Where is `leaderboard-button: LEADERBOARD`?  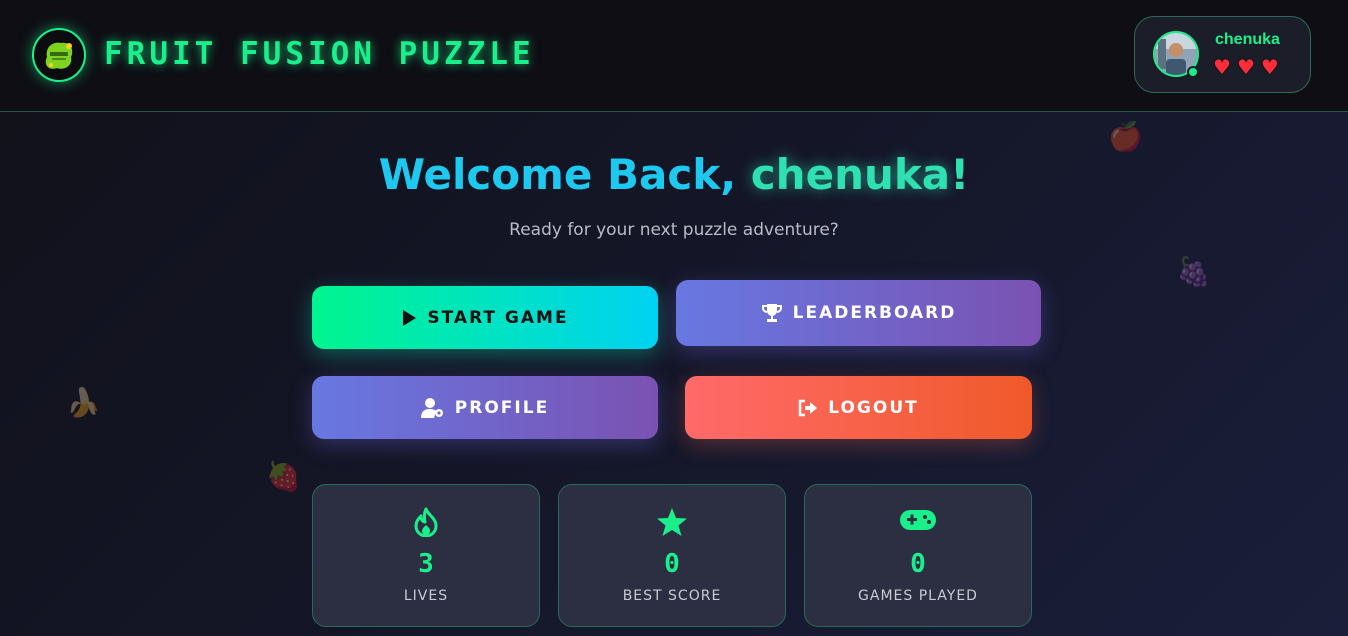 leaderboard-button: LEADERBOARD is located at coordinates (858, 313).